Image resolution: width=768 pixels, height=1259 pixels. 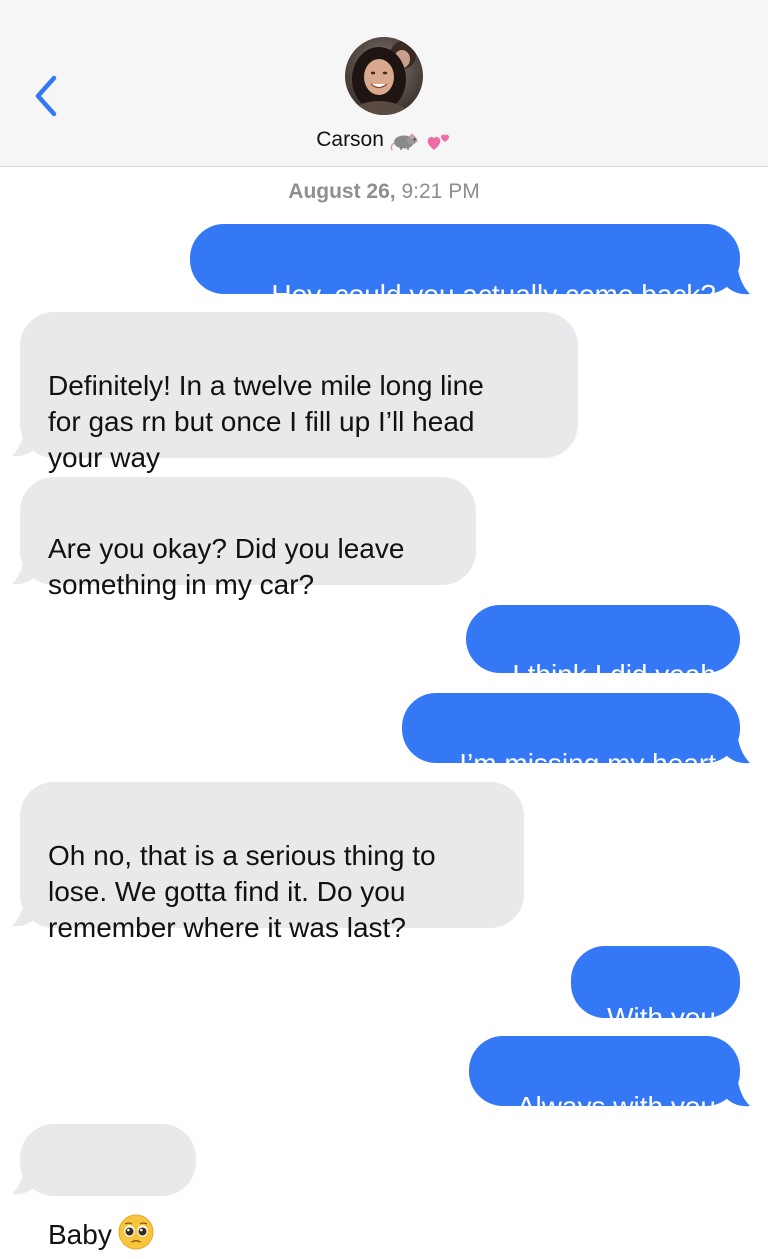 I want to click on back-button, so click(x=48, y=96).